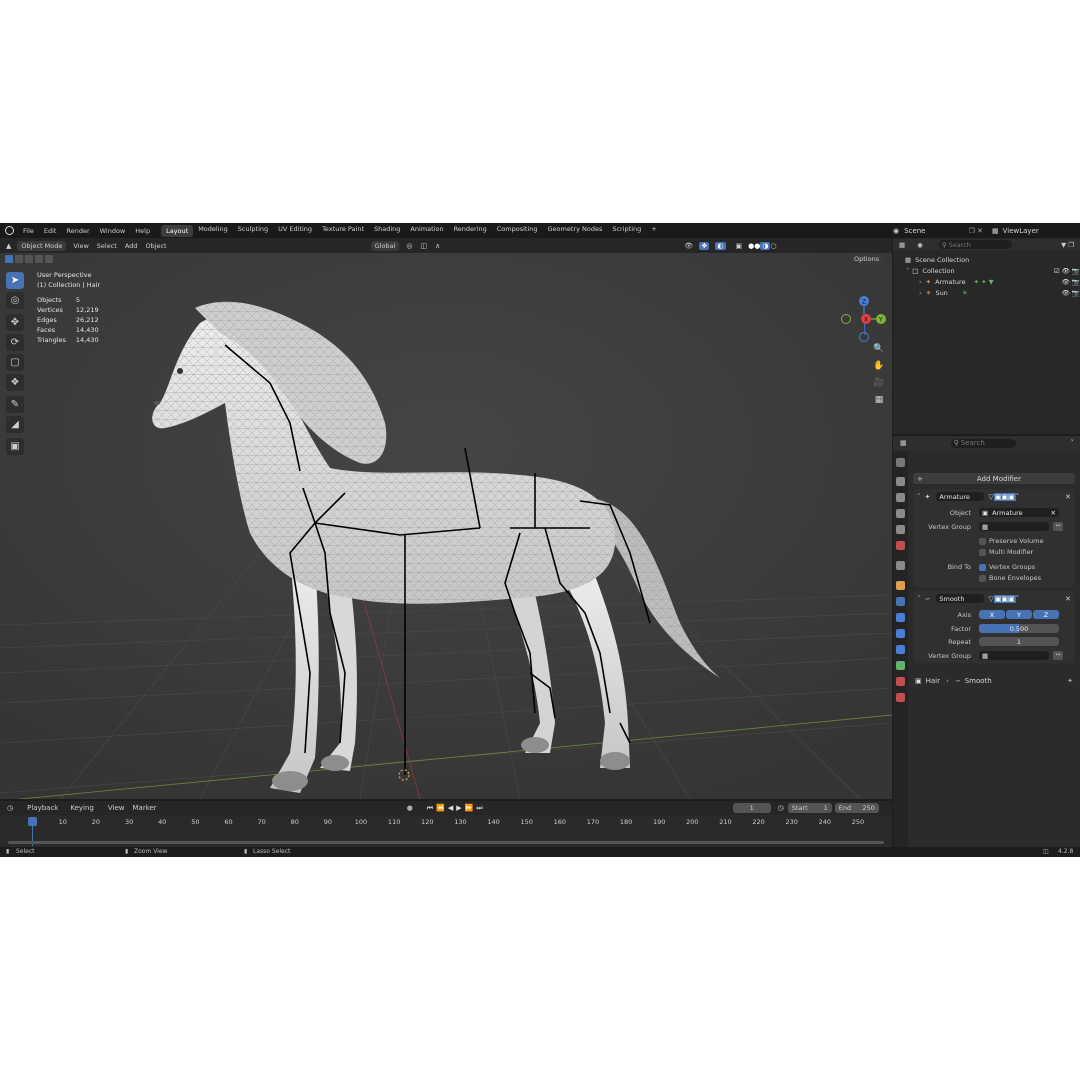 Image resolution: width=1080 pixels, height=1080 pixels. What do you see at coordinates (900, 665) in the screenshot?
I see `data-tab-icon` at bounding box center [900, 665].